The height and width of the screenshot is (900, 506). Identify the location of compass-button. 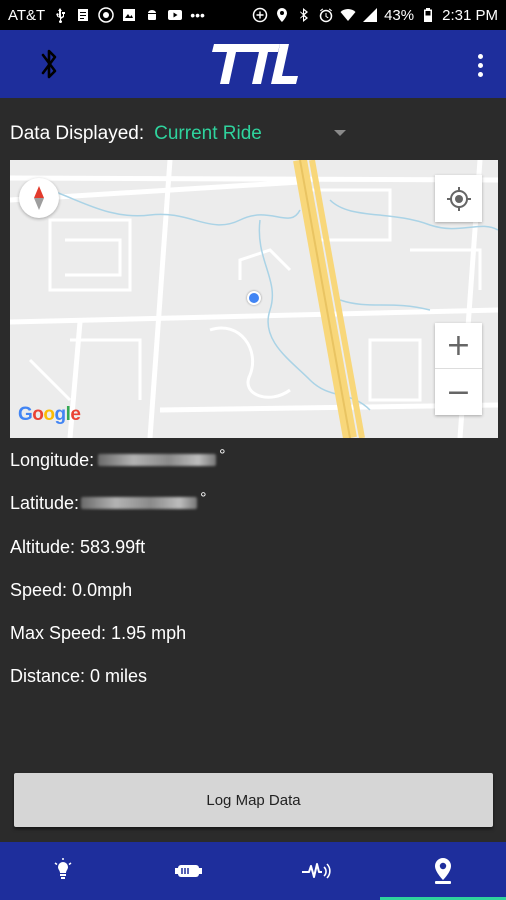
(39, 198).